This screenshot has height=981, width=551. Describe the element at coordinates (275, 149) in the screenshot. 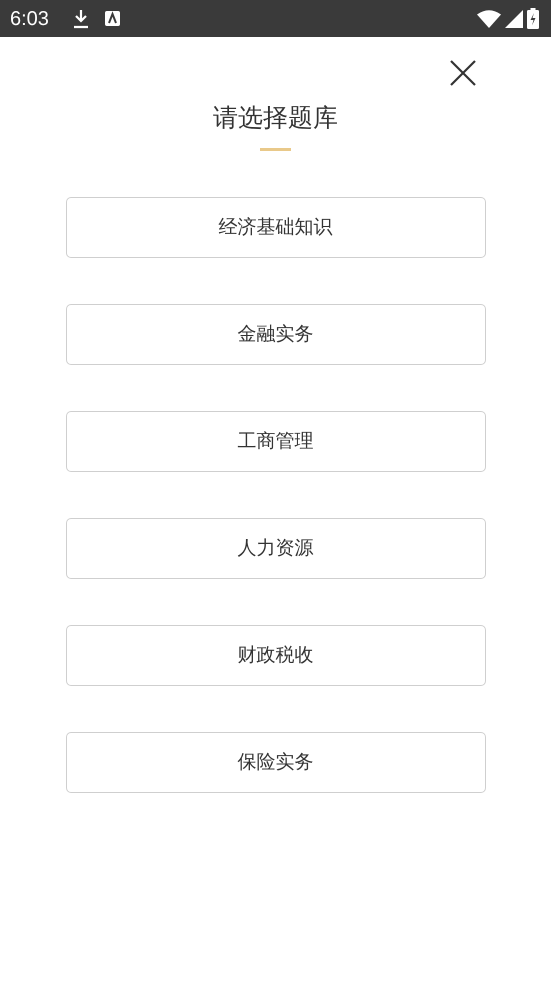

I see `title-underline` at that location.